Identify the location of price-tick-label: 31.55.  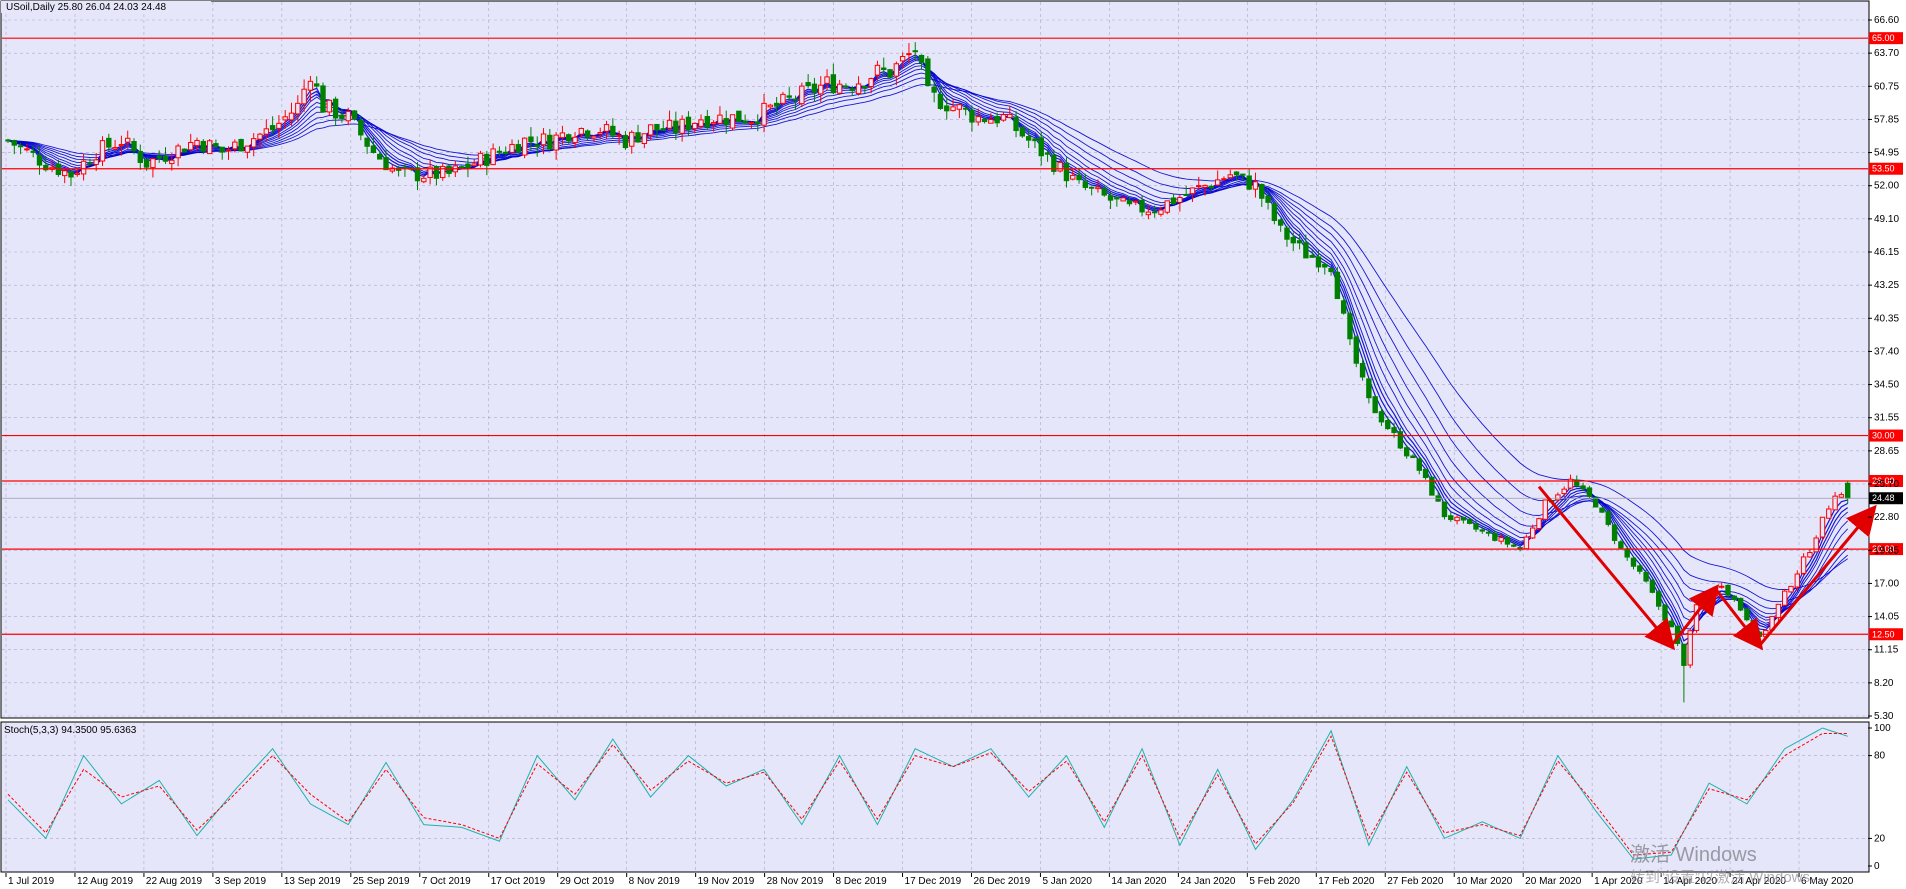
(1886, 418).